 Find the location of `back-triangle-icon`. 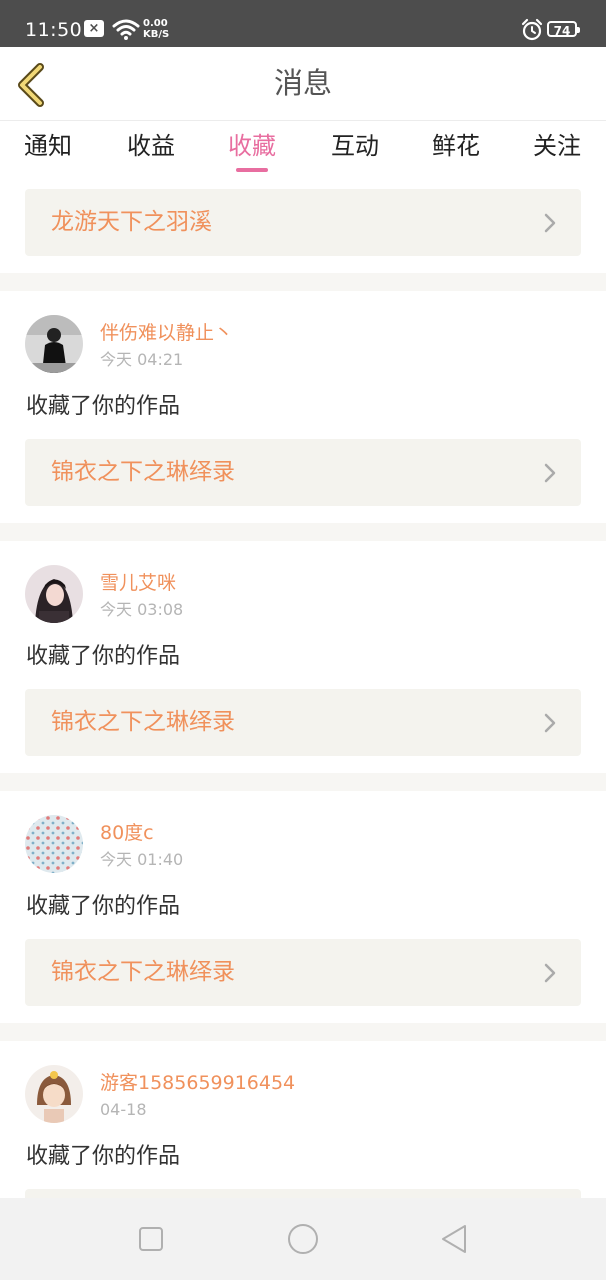

back-triangle-icon is located at coordinates (454, 1239).